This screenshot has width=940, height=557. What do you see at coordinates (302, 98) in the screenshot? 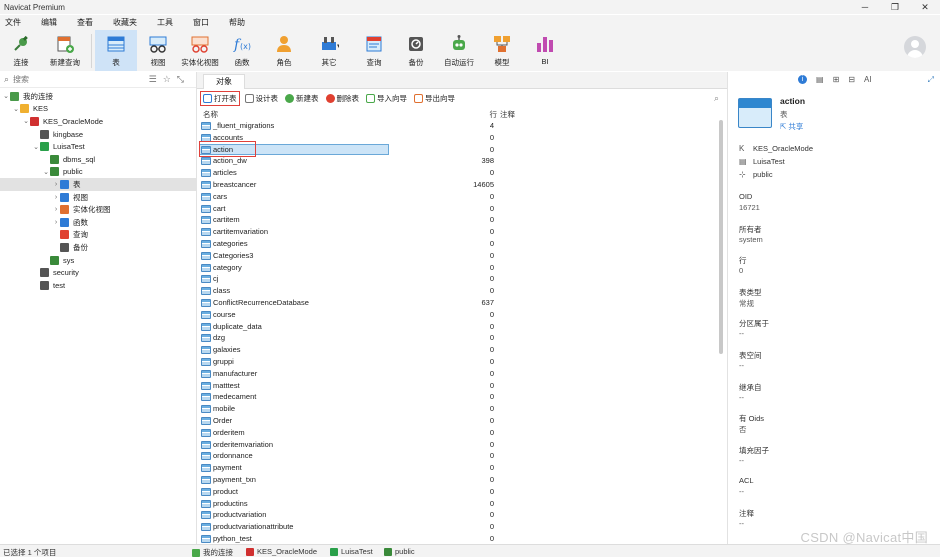
I see `new-table-button: 新建表` at bounding box center [302, 98].